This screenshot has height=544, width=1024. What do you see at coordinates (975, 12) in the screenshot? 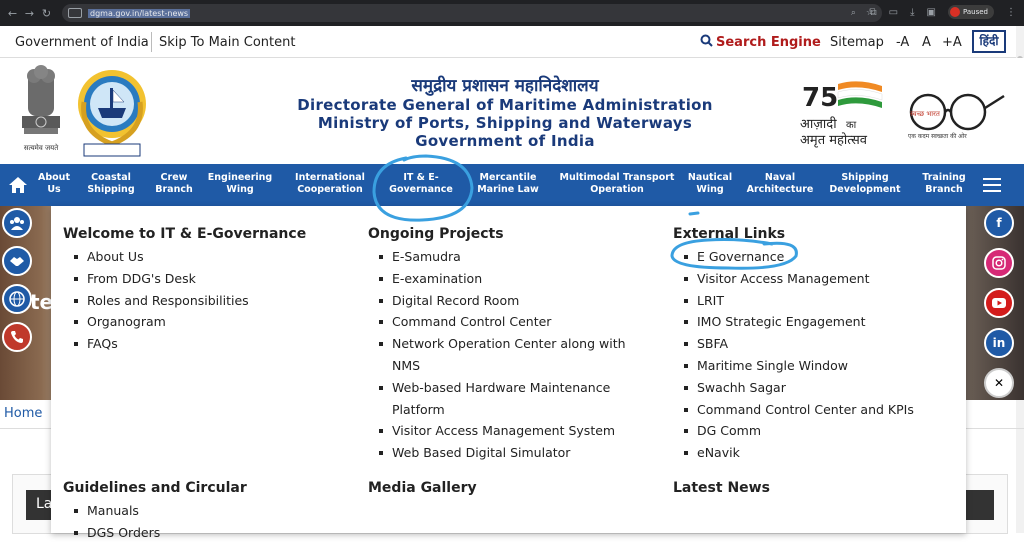
I see `profile-status: Paused` at bounding box center [975, 12].